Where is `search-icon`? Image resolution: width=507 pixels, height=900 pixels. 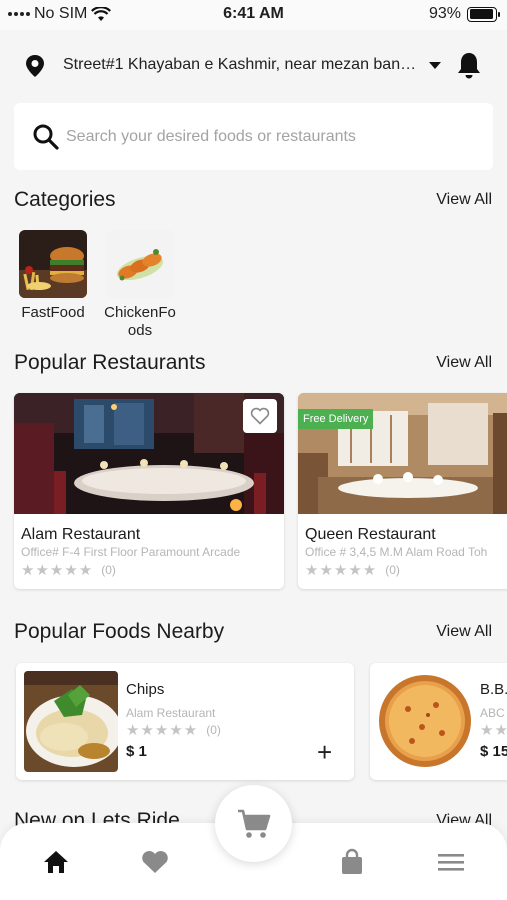 search-icon is located at coordinates (46, 137).